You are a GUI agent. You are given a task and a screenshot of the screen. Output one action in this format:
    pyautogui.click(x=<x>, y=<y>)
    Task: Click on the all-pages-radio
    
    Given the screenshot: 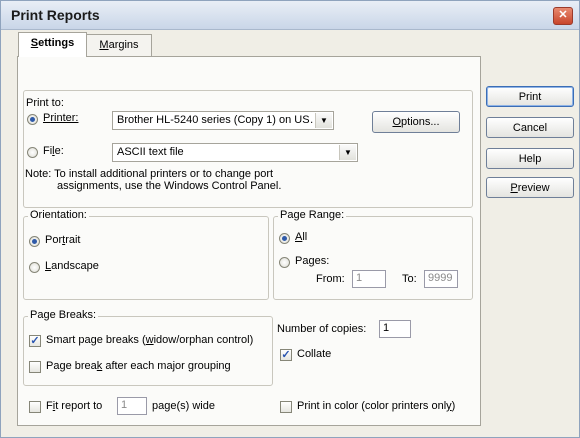 What is the action you would take?
    pyautogui.click(x=284, y=238)
    